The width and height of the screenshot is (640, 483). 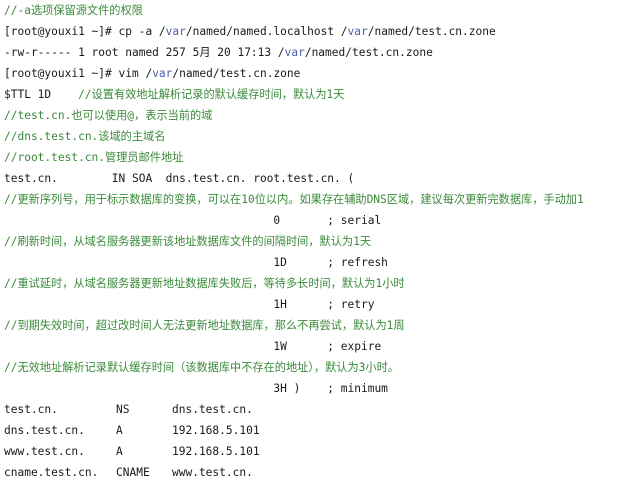 I want to click on code-comment: //重试延时，从域名服务器更新地址数据库失败后，等待多长时间，默认为1小时, so click(x=204, y=283).